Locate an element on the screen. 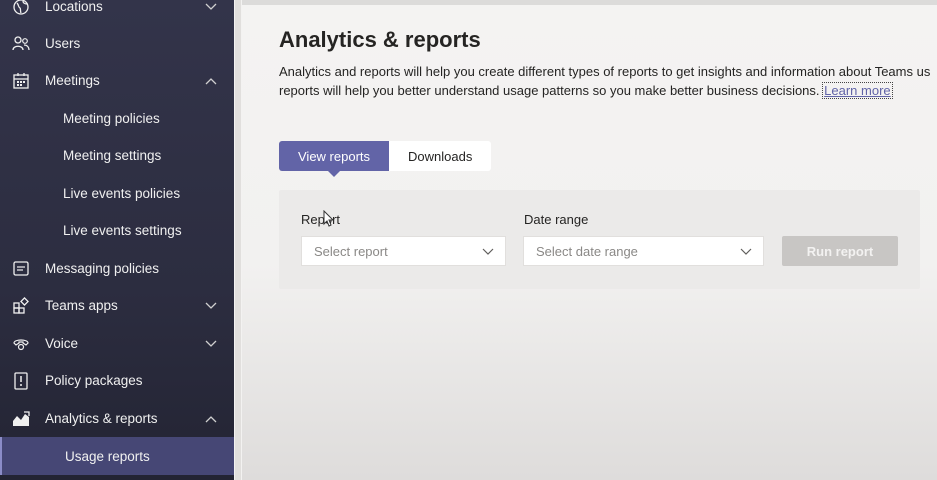 The image size is (937, 480). nav-item-label: Locations is located at coordinates (74, 7).